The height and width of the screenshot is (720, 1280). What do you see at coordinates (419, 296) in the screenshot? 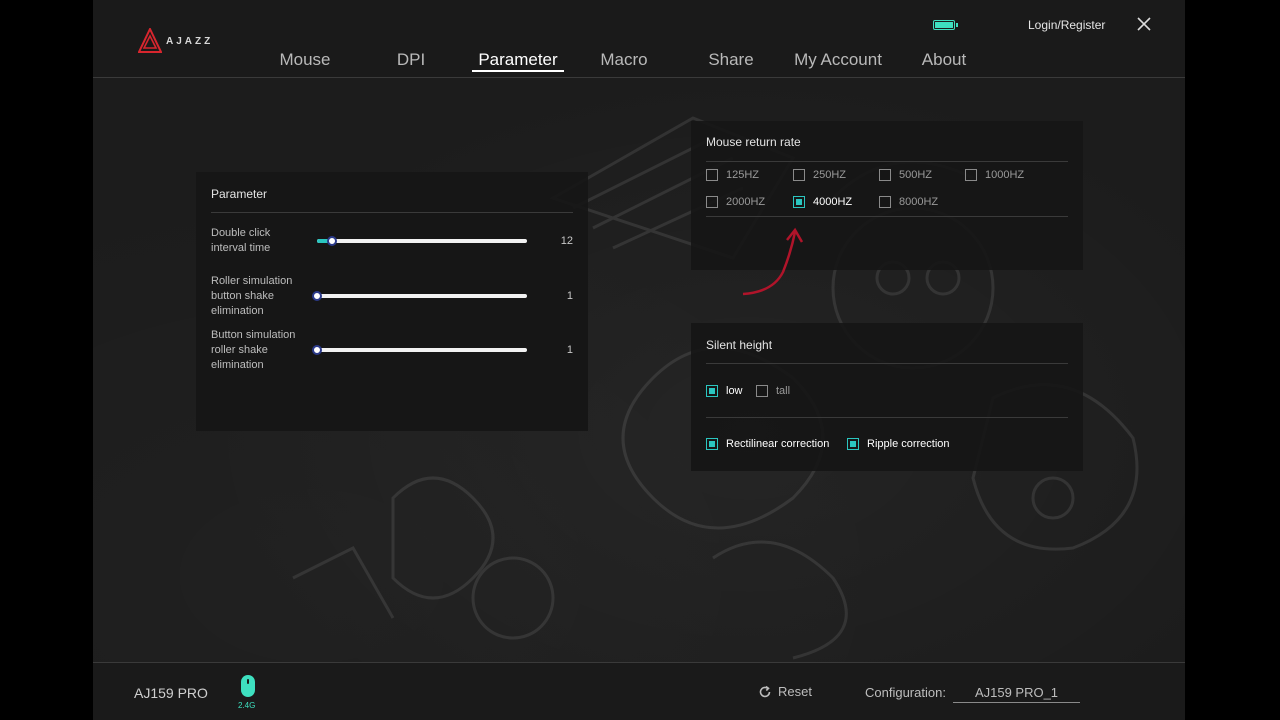
I see `roller-shake-slider` at bounding box center [419, 296].